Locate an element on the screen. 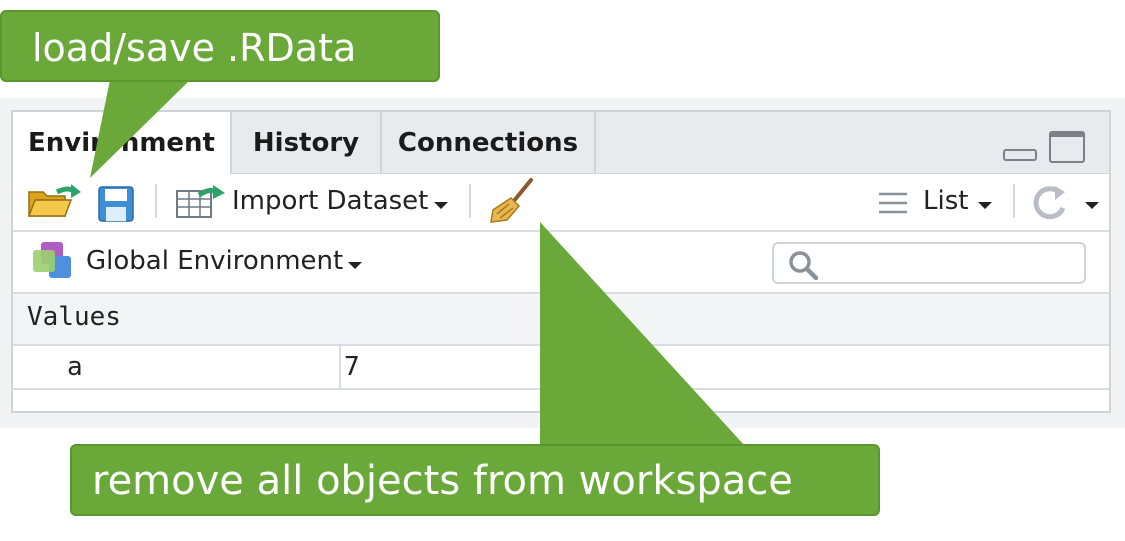 The height and width of the screenshot is (541, 1125). environment-selector: Global Environment is located at coordinates (214, 261).